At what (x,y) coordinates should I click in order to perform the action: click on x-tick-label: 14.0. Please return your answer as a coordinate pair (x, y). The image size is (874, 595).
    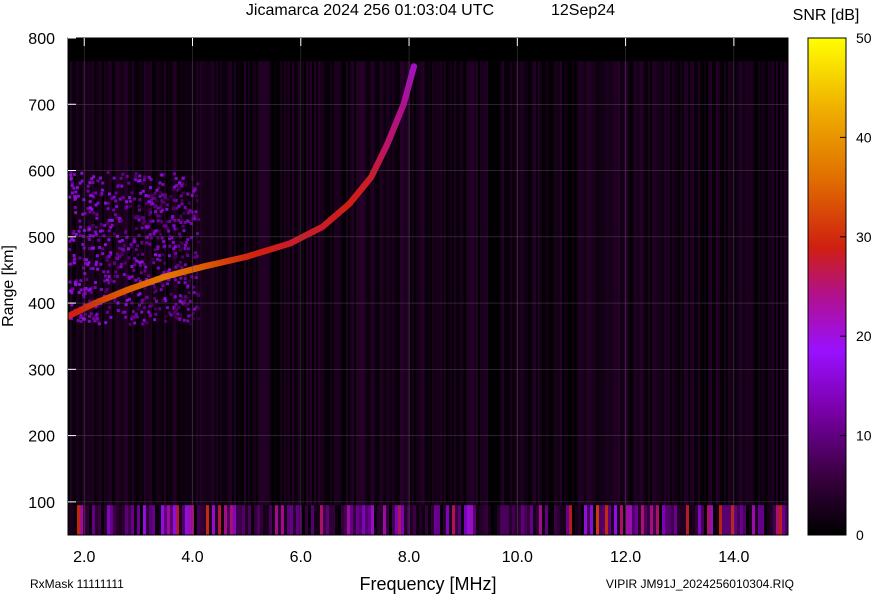
    Looking at the image, I should click on (733, 557).